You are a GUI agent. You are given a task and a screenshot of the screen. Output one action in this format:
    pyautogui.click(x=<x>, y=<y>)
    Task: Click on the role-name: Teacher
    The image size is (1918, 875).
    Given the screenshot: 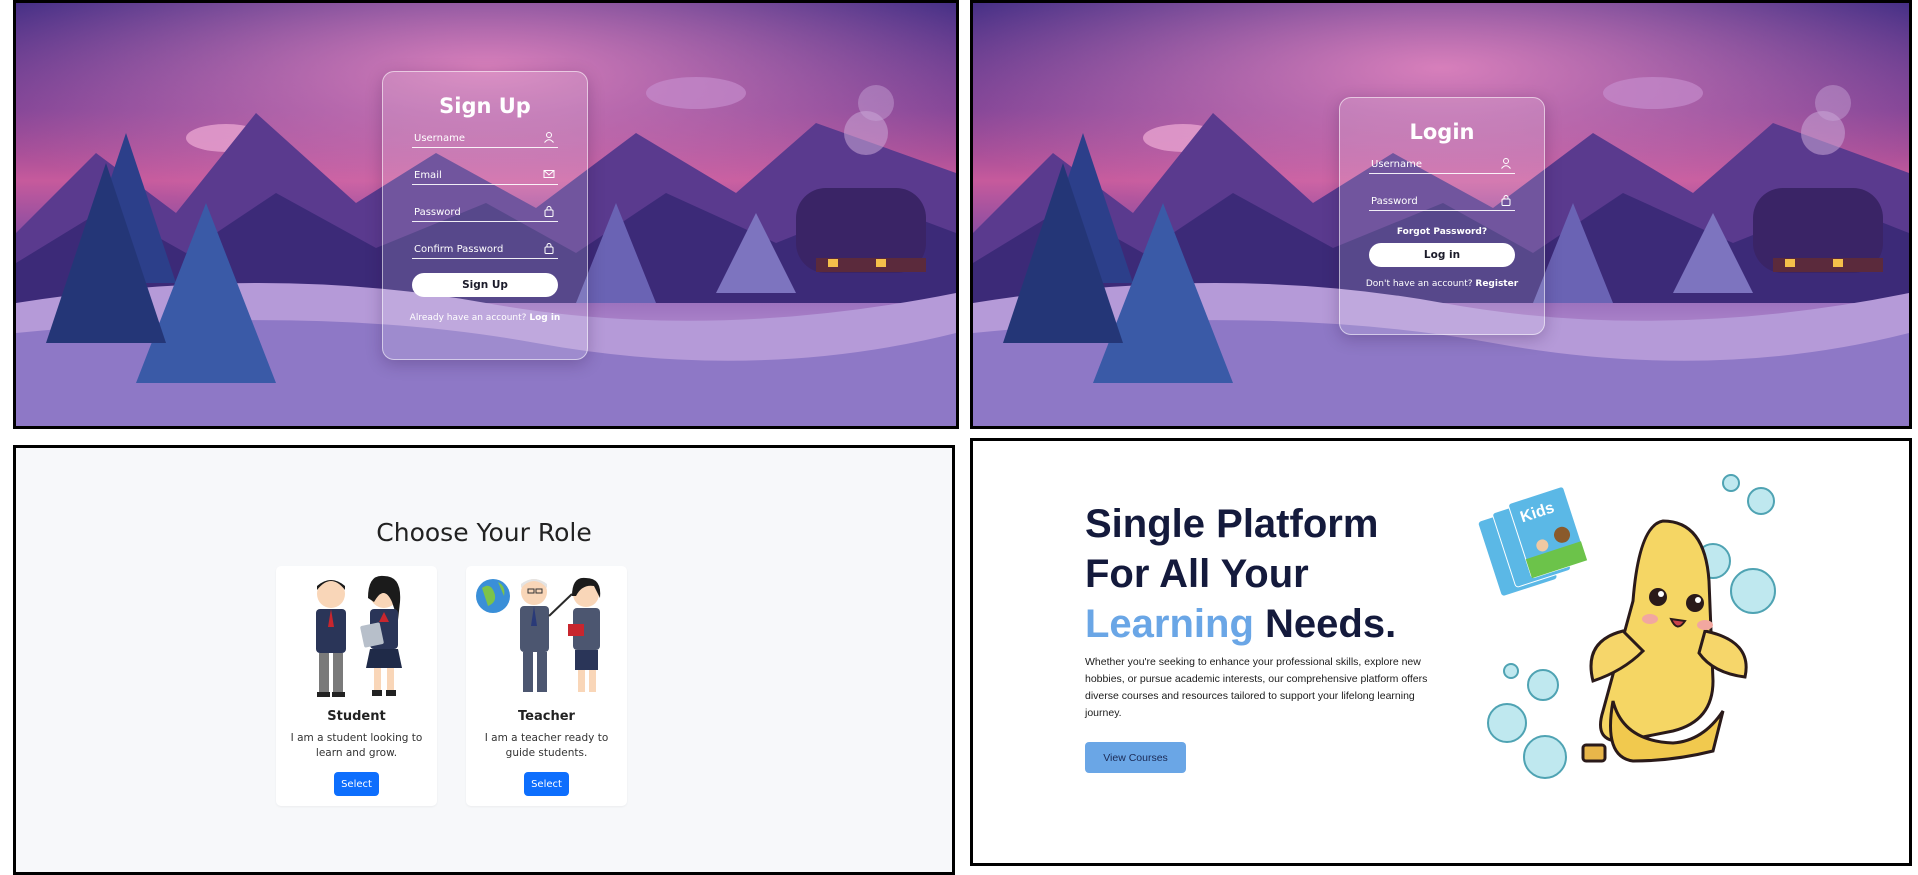 What is the action you would take?
    pyautogui.click(x=546, y=716)
    